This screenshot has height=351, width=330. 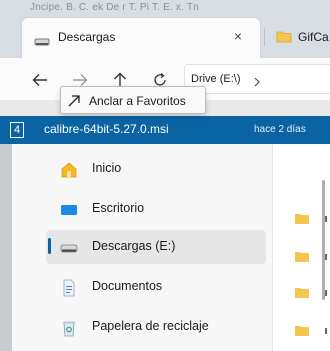 I want to click on sidebar-item-documentos: Documentos, so click(x=156, y=287).